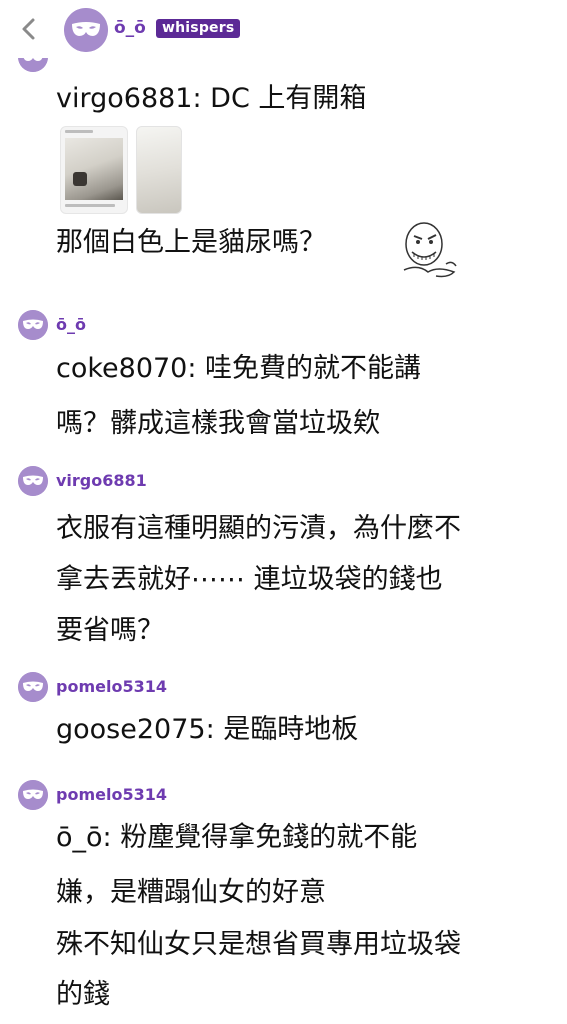 Image resolution: width=567 pixels, height=1024 pixels. I want to click on rage-face-meme-icon, so click(430, 250).